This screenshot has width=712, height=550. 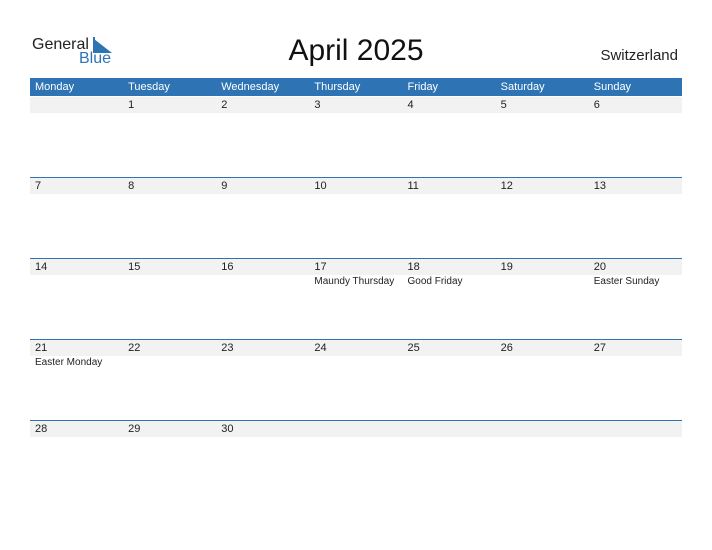 I want to click on day-number-row: 28 29 30, so click(x=356, y=429).